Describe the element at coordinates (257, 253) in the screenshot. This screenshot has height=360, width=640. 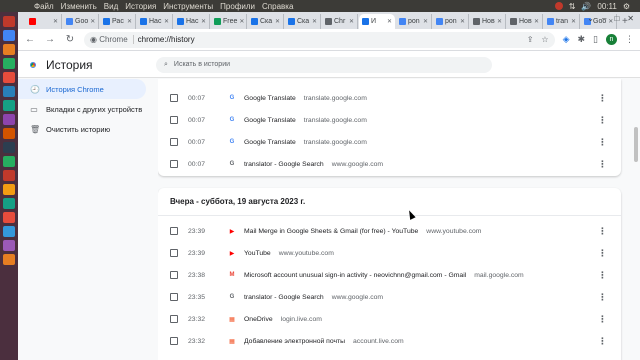
I see `page-title-link: YouTube` at that location.